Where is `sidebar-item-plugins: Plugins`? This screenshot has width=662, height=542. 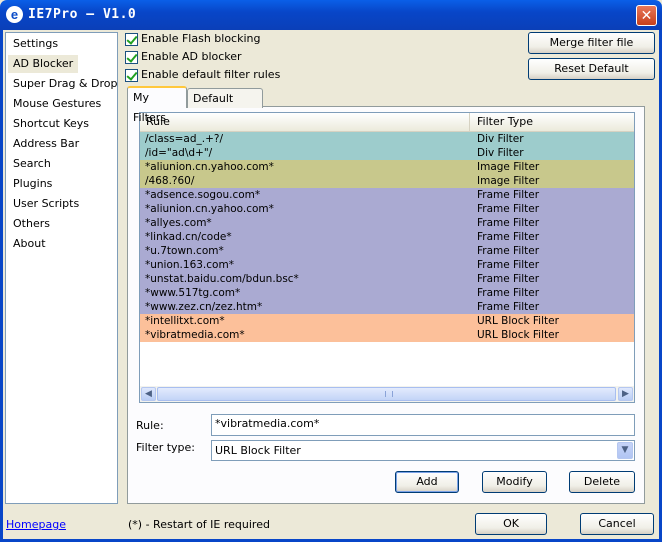 sidebar-item-plugins: Plugins is located at coordinates (32, 184).